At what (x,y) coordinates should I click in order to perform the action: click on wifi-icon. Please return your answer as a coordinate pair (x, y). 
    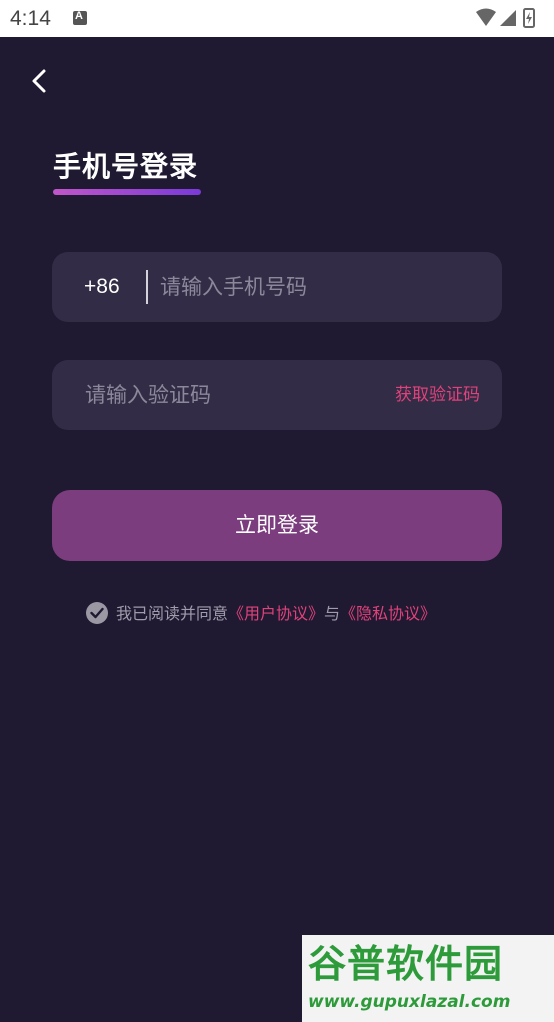
    Looking at the image, I should click on (486, 17).